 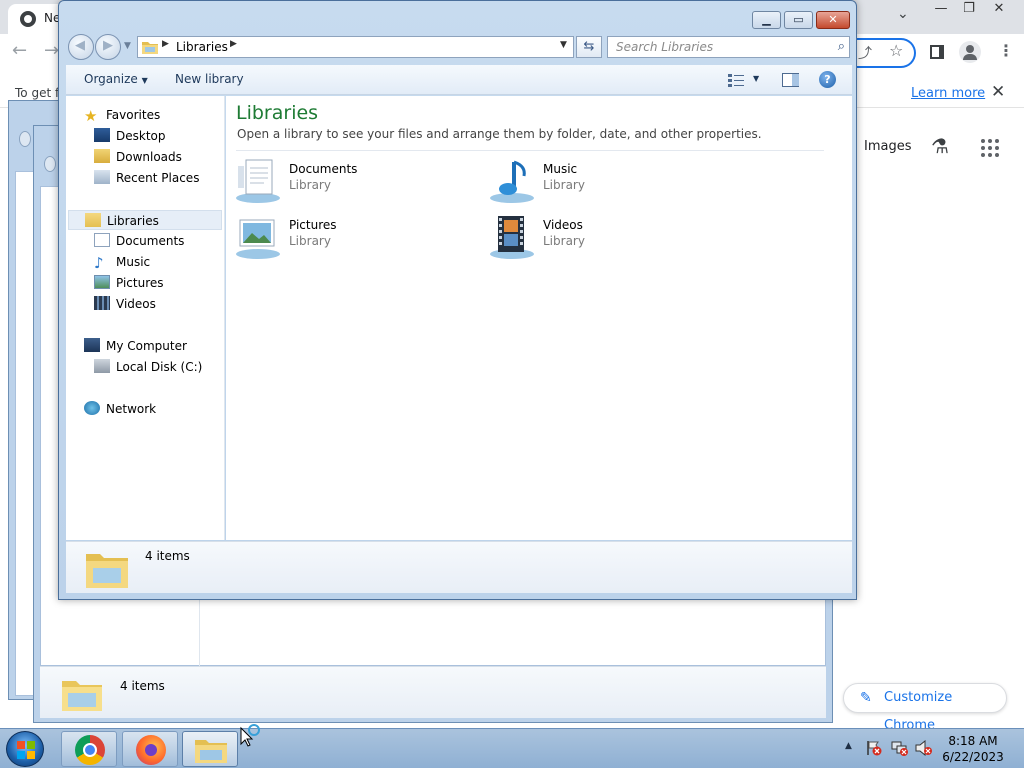 What do you see at coordinates (355, 47) in the screenshot?
I see `address-bar: ▶ Libraries ▶ ▼` at bounding box center [355, 47].